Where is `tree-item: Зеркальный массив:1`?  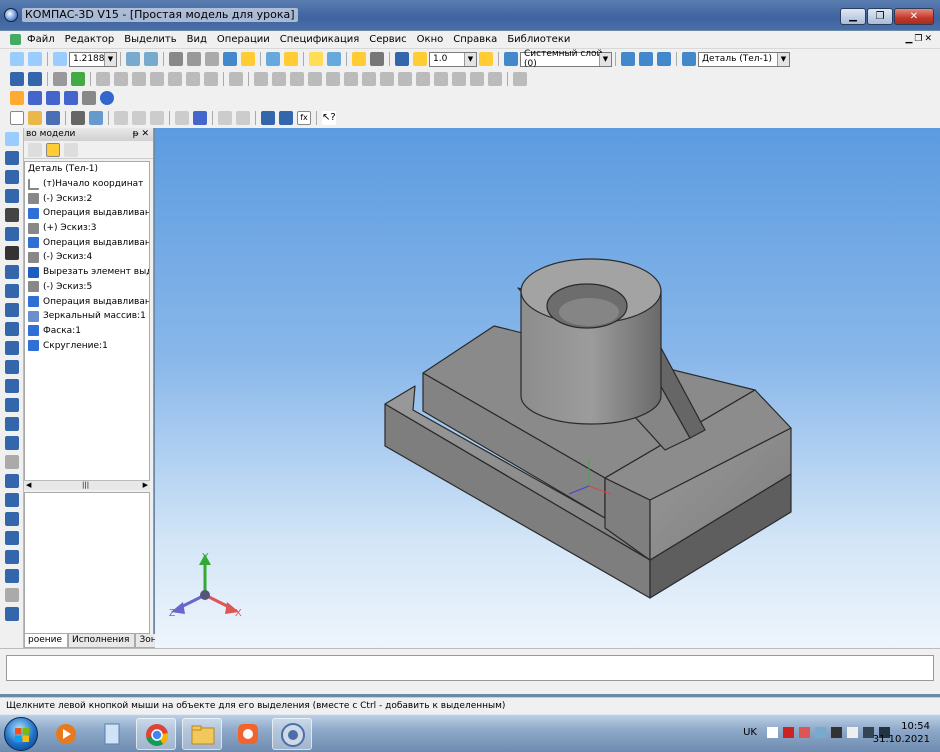 tree-item: Зеркальный массив:1 is located at coordinates (87, 316).